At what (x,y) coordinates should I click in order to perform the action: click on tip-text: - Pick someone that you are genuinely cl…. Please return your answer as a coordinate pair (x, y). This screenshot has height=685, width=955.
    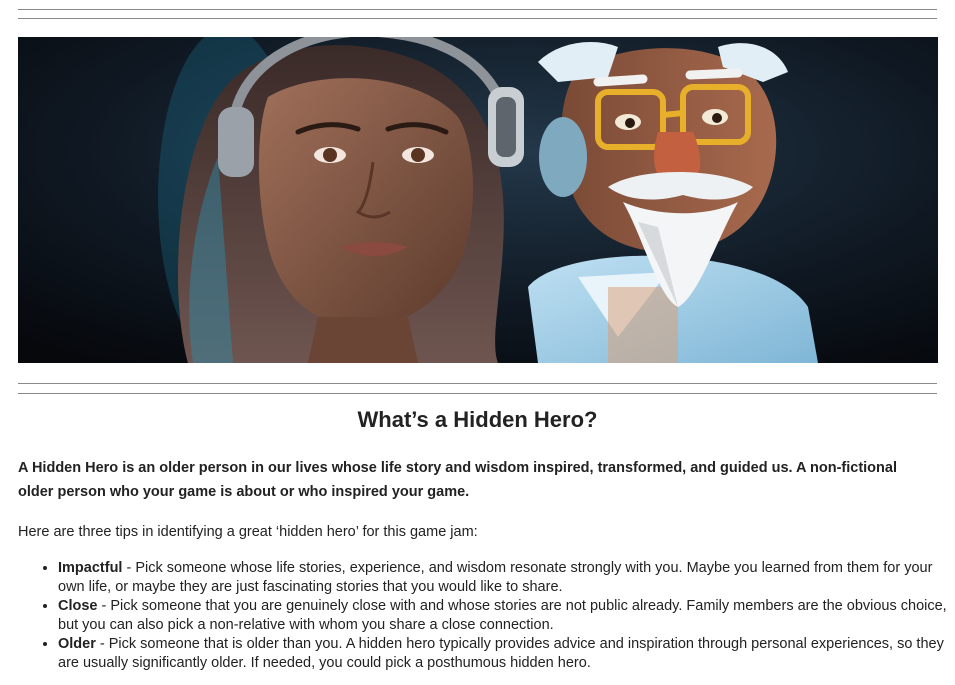
    Looking at the image, I should click on (502, 615).